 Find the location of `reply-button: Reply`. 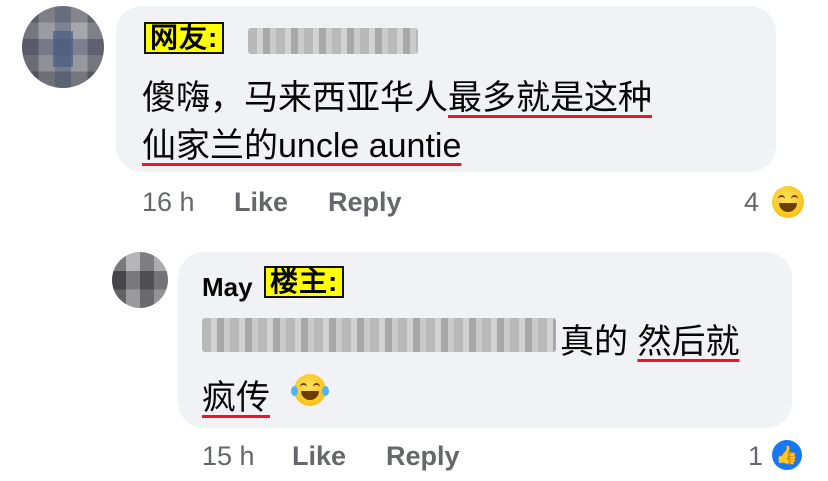

reply-button: Reply is located at coordinates (365, 202).